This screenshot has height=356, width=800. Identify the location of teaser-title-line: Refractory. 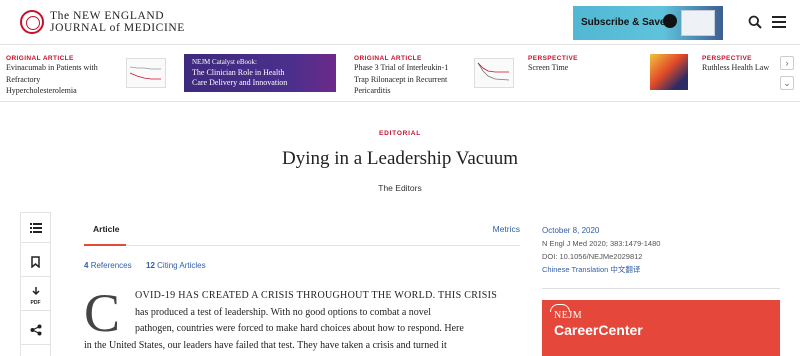
(23, 79).